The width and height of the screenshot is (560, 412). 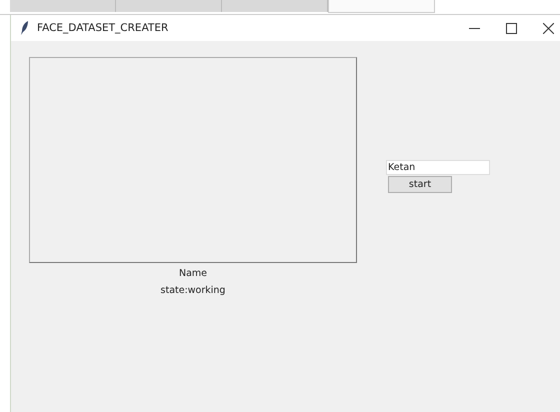 What do you see at coordinates (511, 28) in the screenshot?
I see `maximize-icon` at bounding box center [511, 28].